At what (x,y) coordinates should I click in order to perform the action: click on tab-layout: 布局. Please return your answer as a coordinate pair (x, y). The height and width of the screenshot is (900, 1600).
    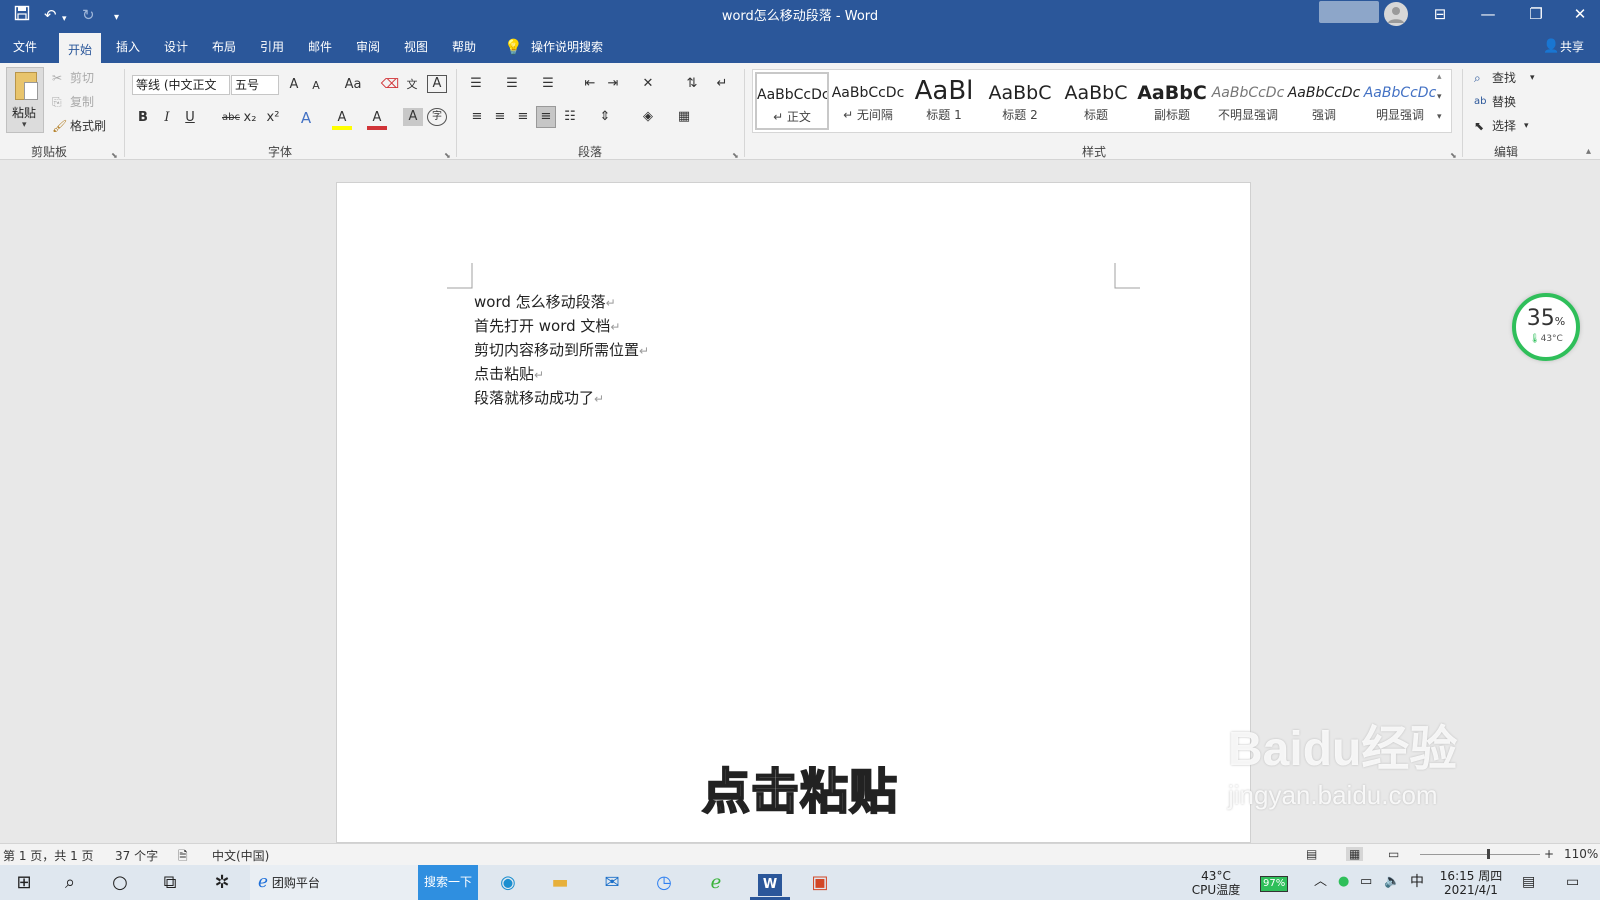
    Looking at the image, I should click on (224, 47).